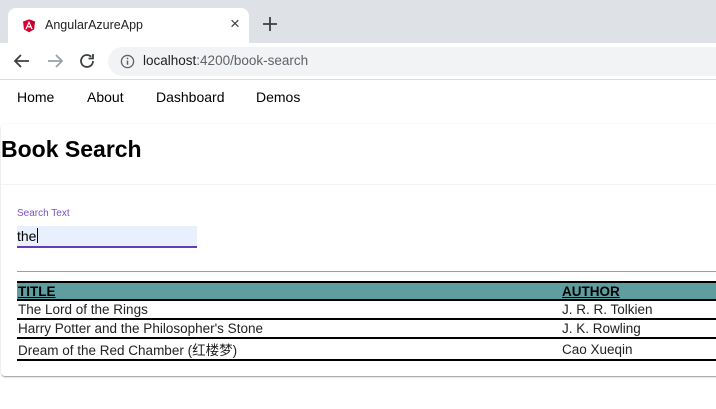  Describe the element at coordinates (190, 97) in the screenshot. I see `nav-link-dashboard: Dashboard` at that location.